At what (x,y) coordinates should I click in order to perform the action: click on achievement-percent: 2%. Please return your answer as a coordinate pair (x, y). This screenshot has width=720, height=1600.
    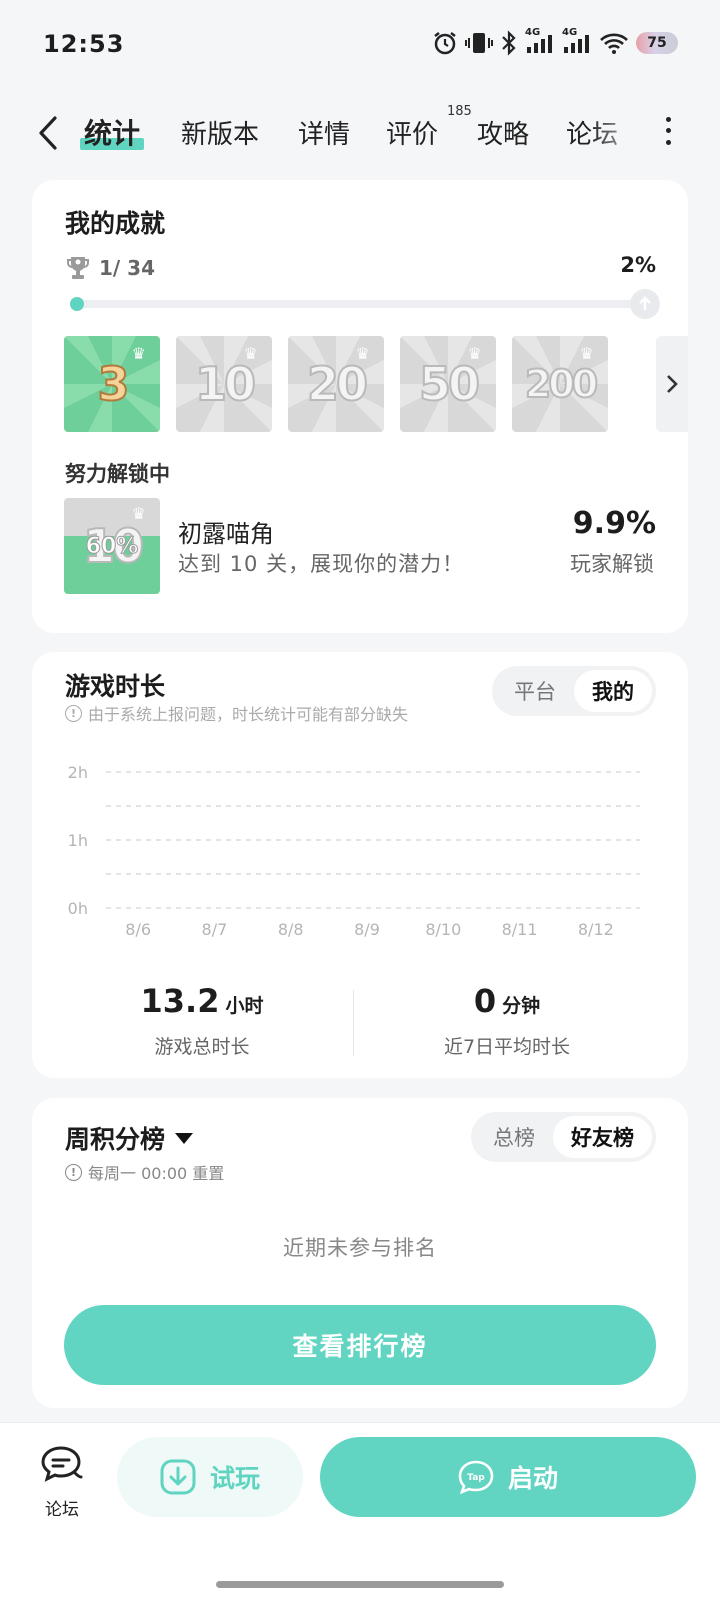
    Looking at the image, I should click on (638, 265).